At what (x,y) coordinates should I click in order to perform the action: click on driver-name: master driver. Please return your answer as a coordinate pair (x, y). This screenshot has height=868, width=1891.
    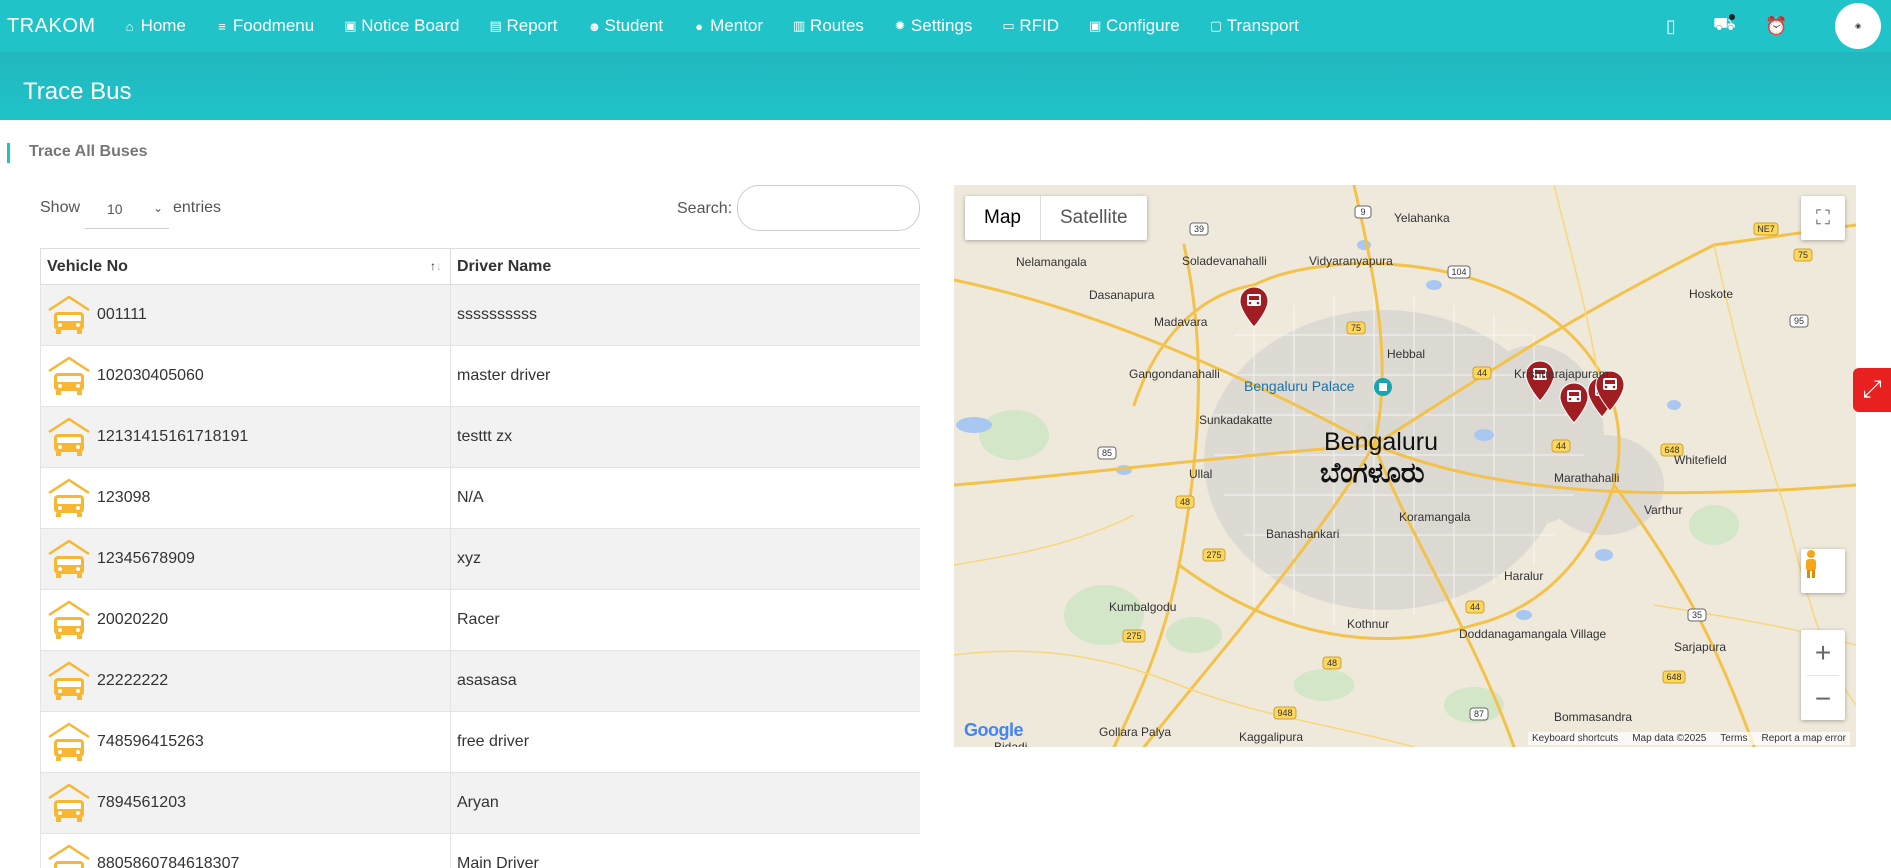
    Looking at the image, I should click on (503, 375).